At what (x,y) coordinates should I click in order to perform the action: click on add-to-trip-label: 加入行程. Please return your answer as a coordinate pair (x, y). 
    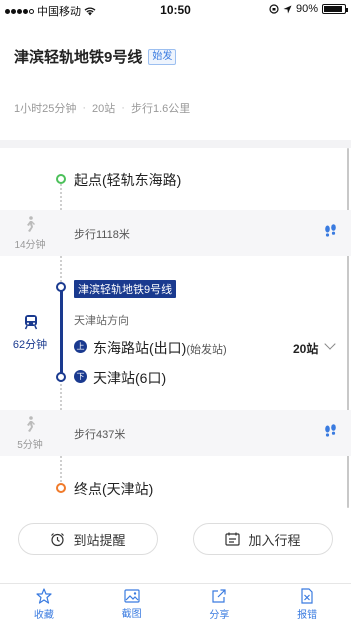
    Looking at the image, I should click on (274, 540).